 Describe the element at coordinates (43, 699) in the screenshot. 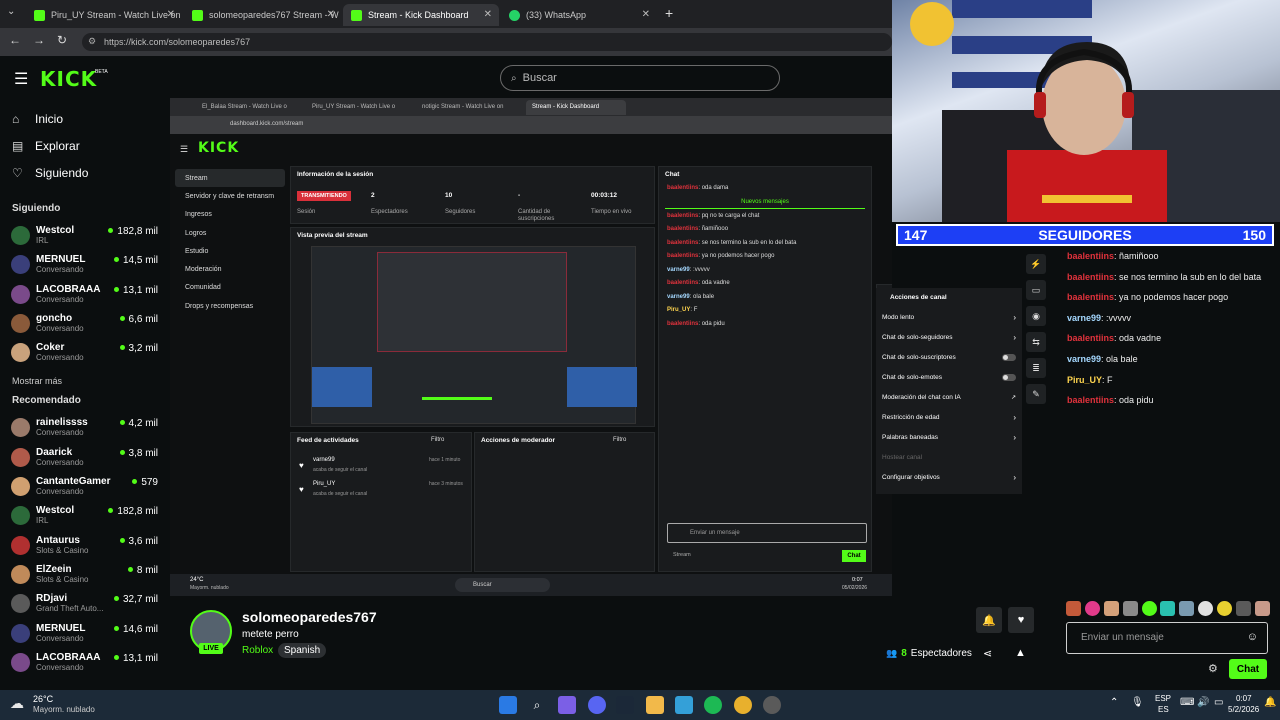

I see `weather-temp: 26°C` at that location.